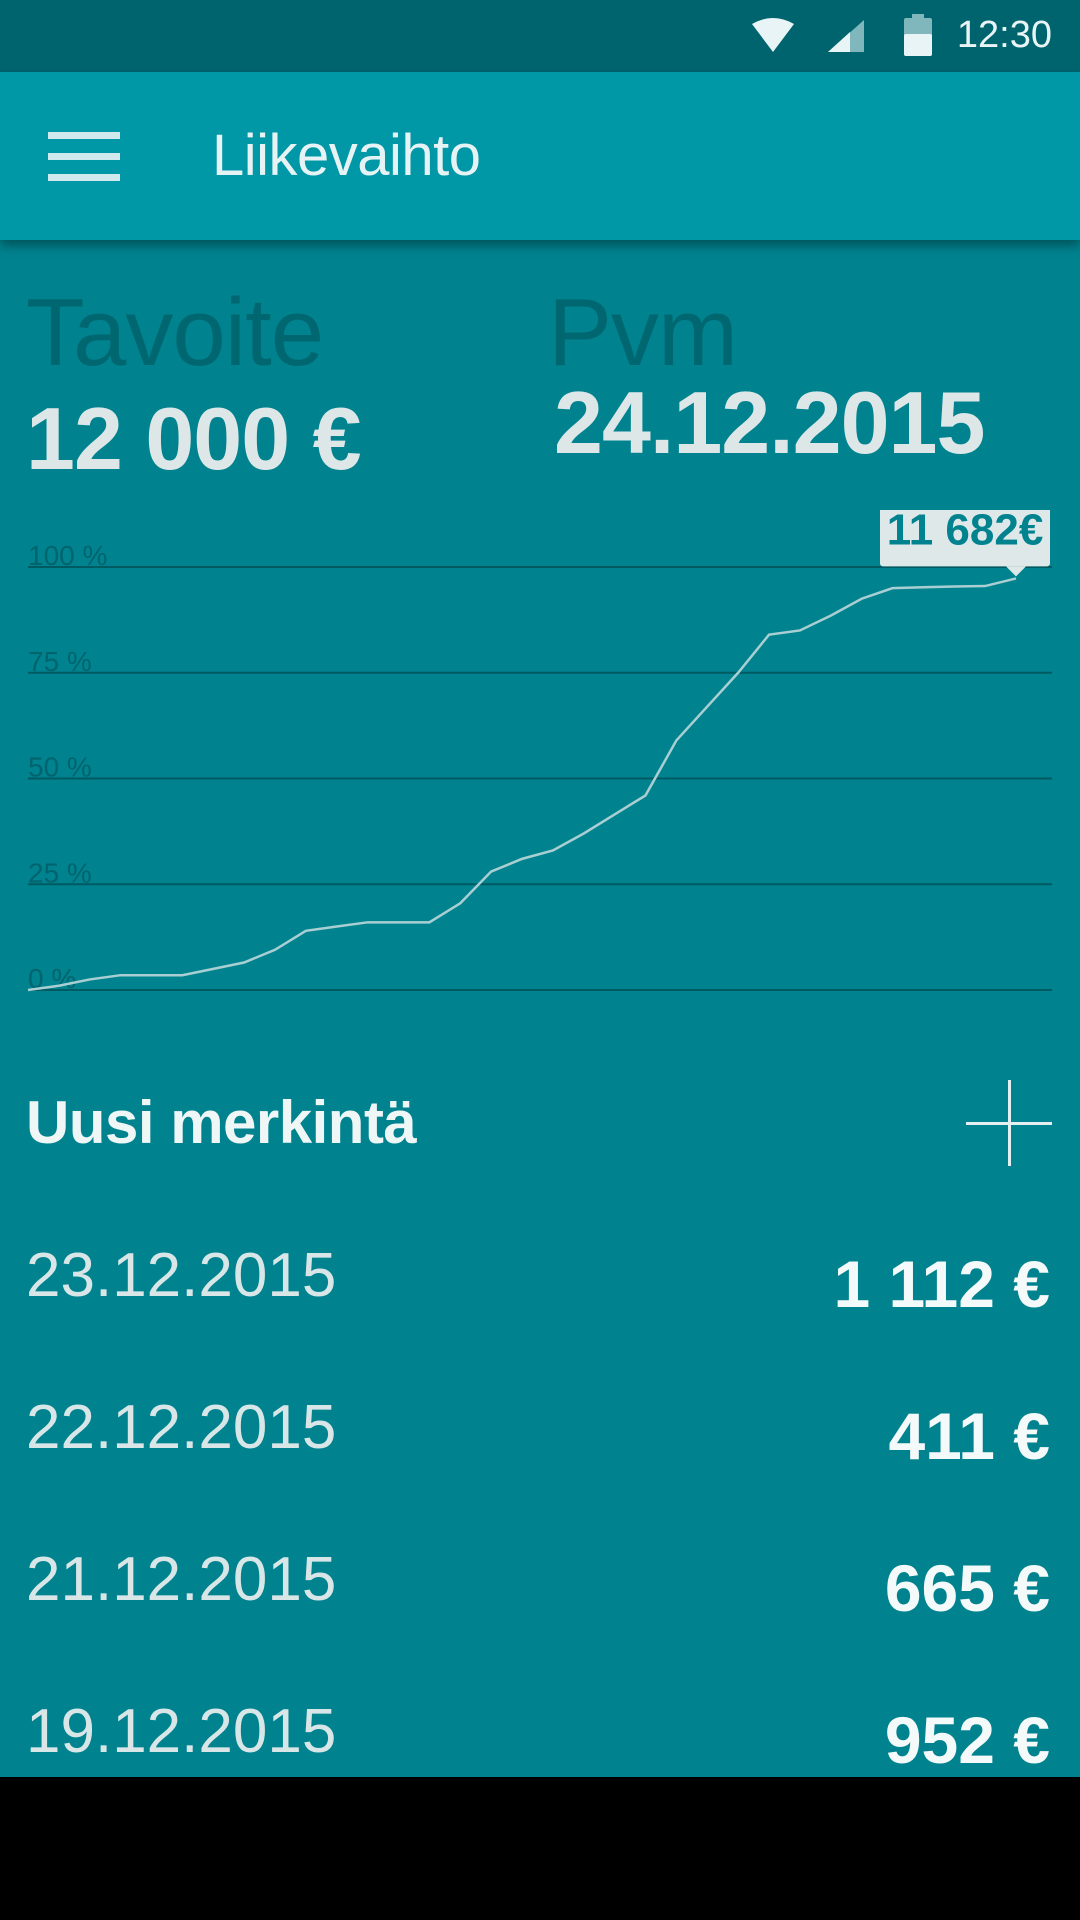 The width and height of the screenshot is (1080, 1920). What do you see at coordinates (967, 1740) in the screenshot?
I see `entry-amount: 952 €` at bounding box center [967, 1740].